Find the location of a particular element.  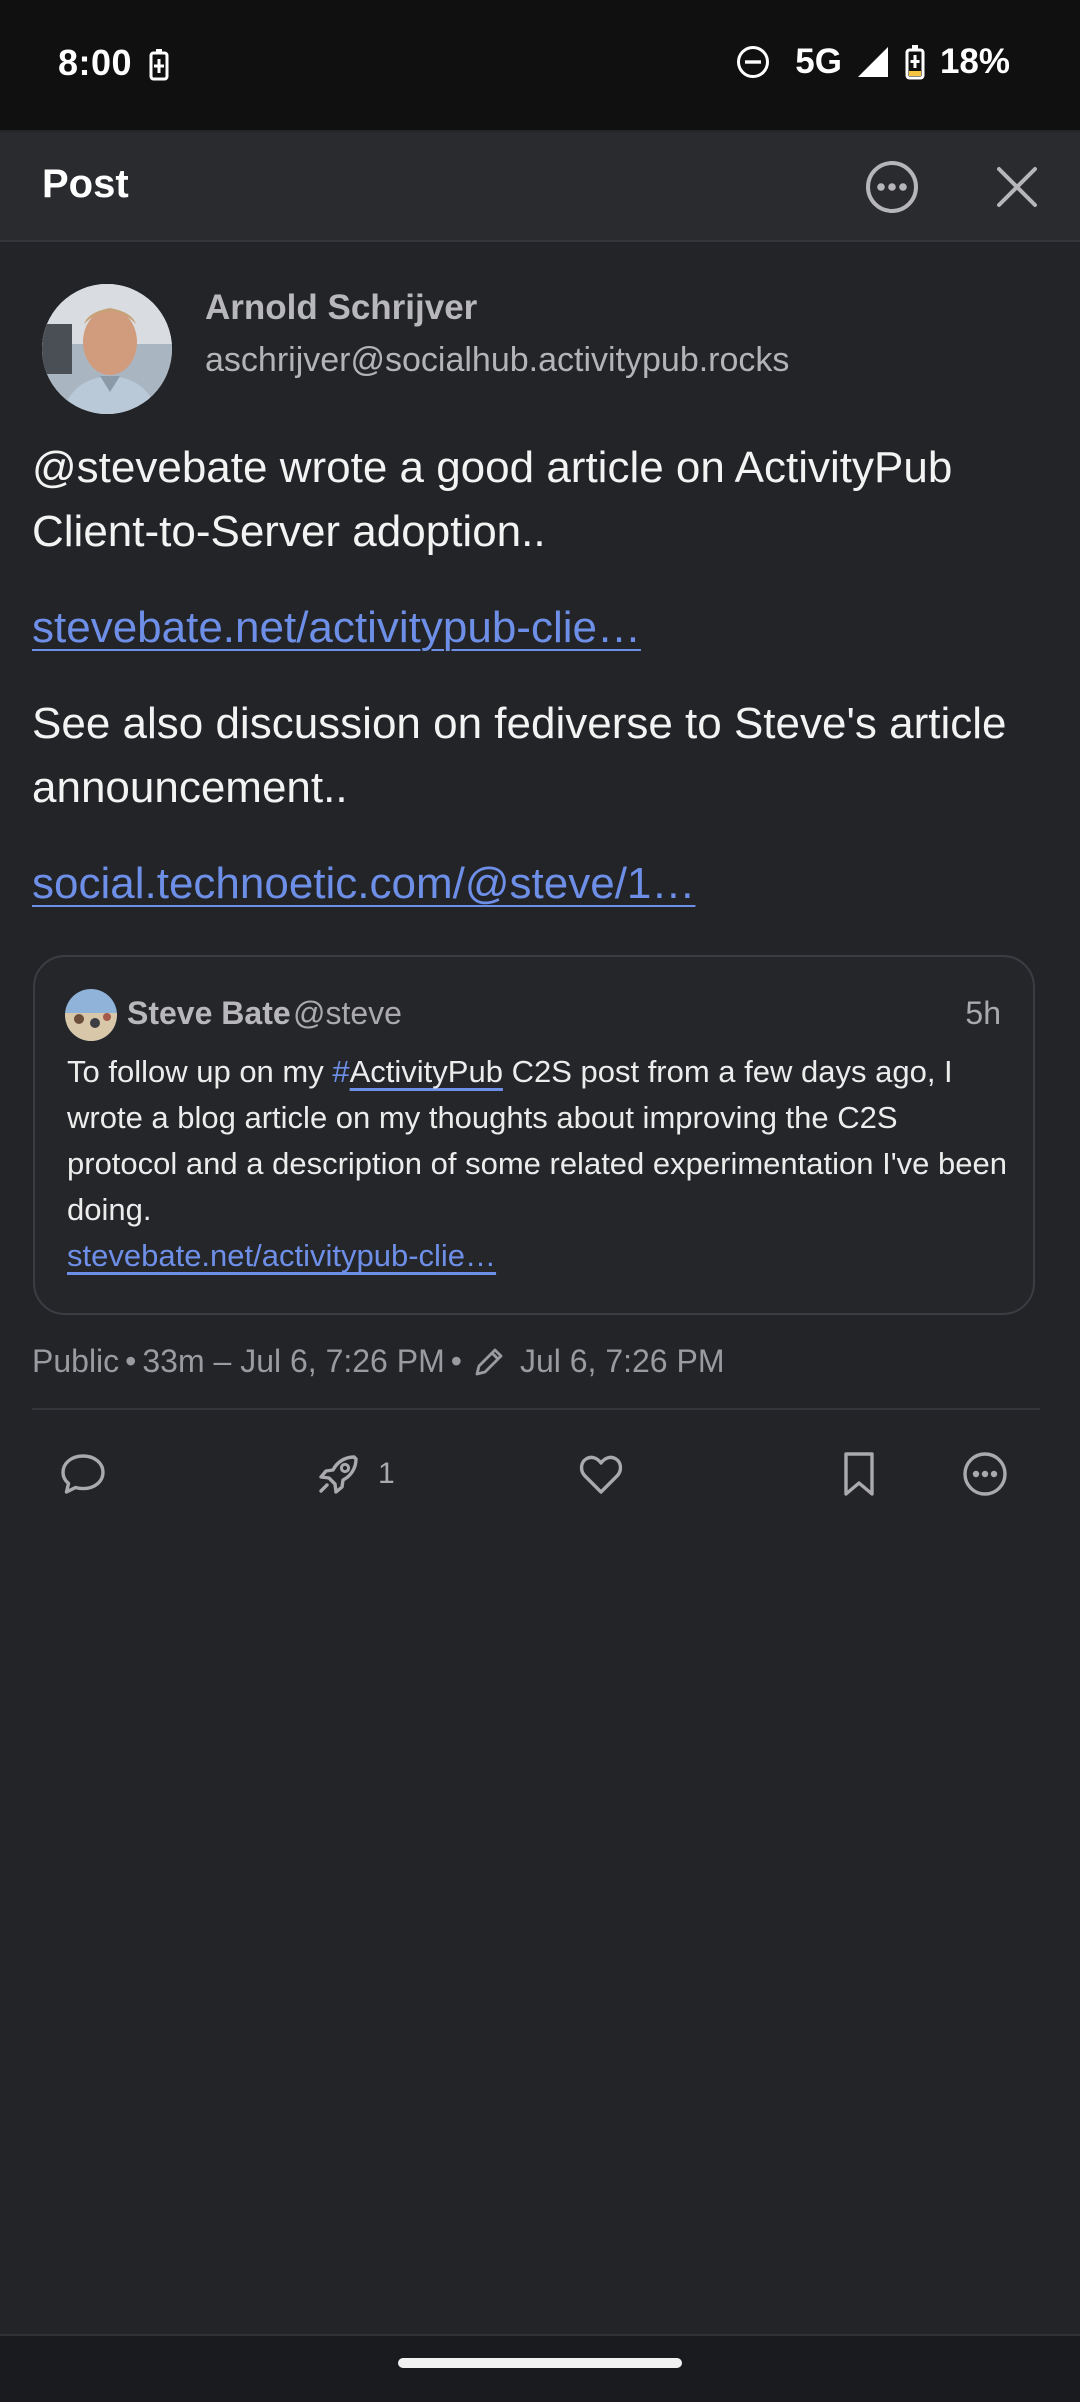

more-icon is located at coordinates (985, 1474).